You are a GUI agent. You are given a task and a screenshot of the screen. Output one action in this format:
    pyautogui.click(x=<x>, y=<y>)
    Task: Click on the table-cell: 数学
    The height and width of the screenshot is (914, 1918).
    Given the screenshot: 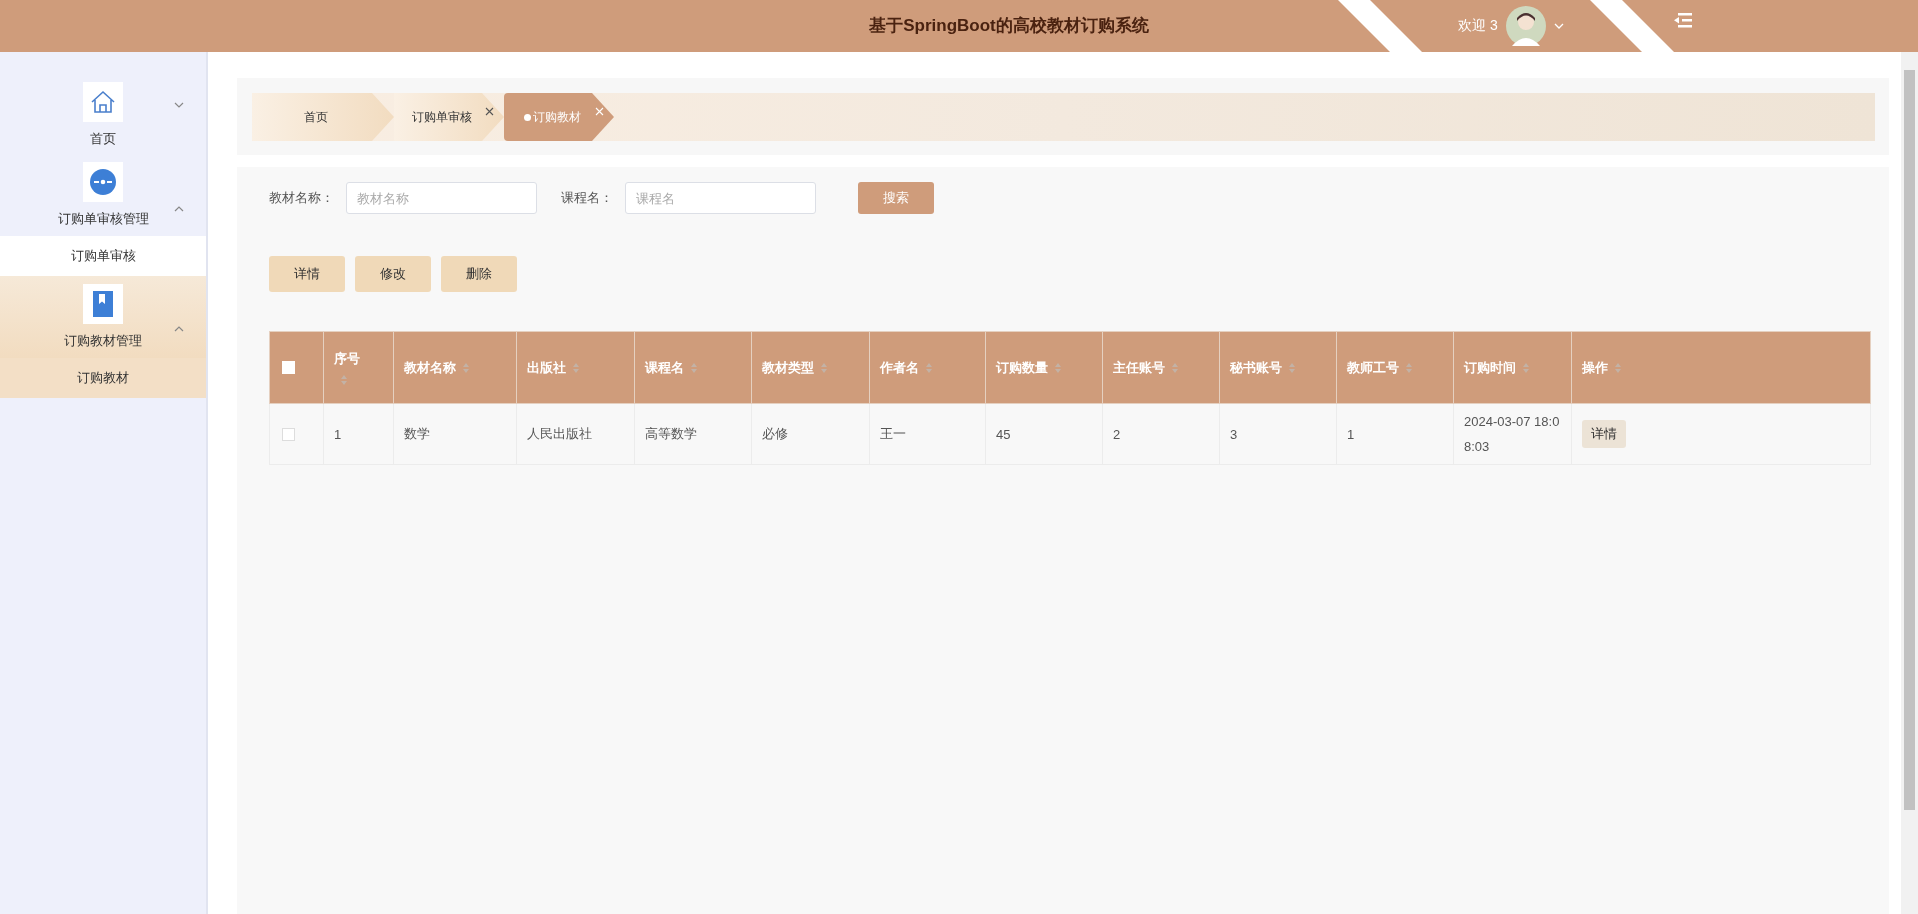 What is the action you would take?
    pyautogui.click(x=417, y=433)
    